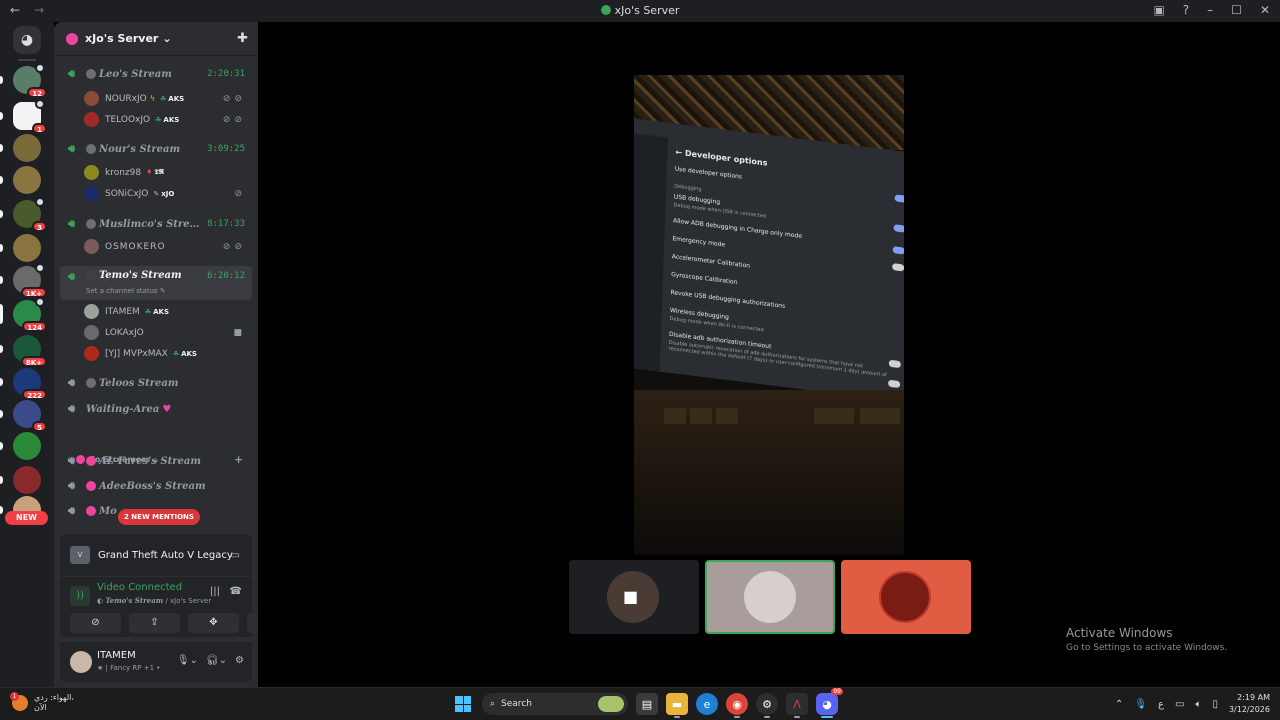  Describe the element at coordinates (647, 704) in the screenshot. I see `task-view-icon: ▤` at that location.